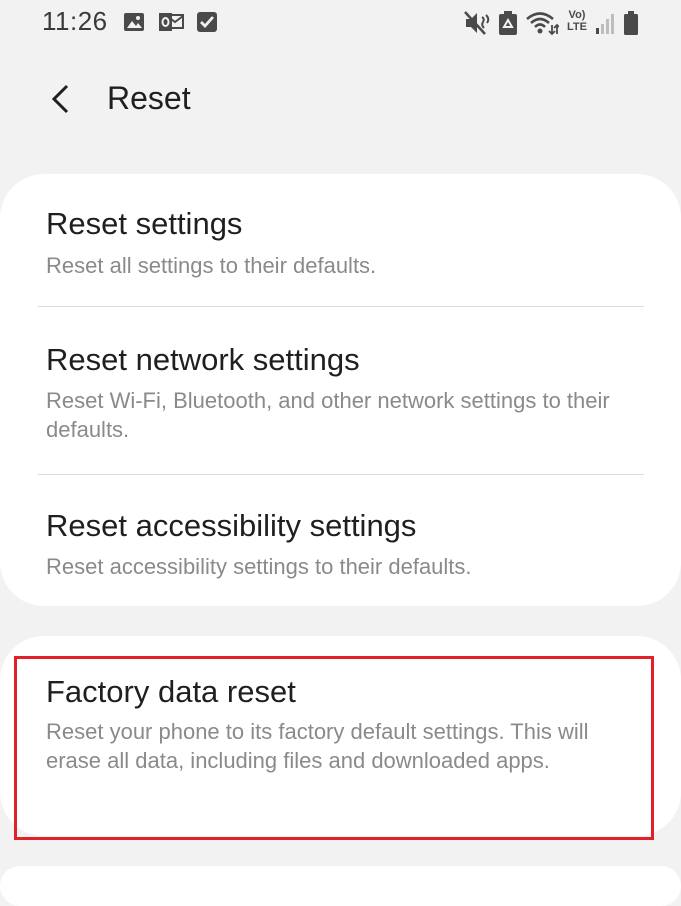  Describe the element at coordinates (75, 21) in the screenshot. I see `status-time: 11:26` at that location.